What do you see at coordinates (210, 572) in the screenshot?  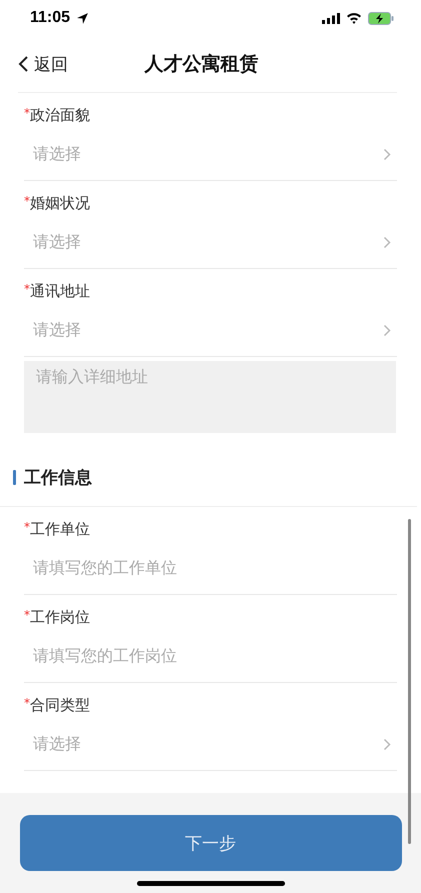 I see `input-field: 请填写您的工作单位` at bounding box center [210, 572].